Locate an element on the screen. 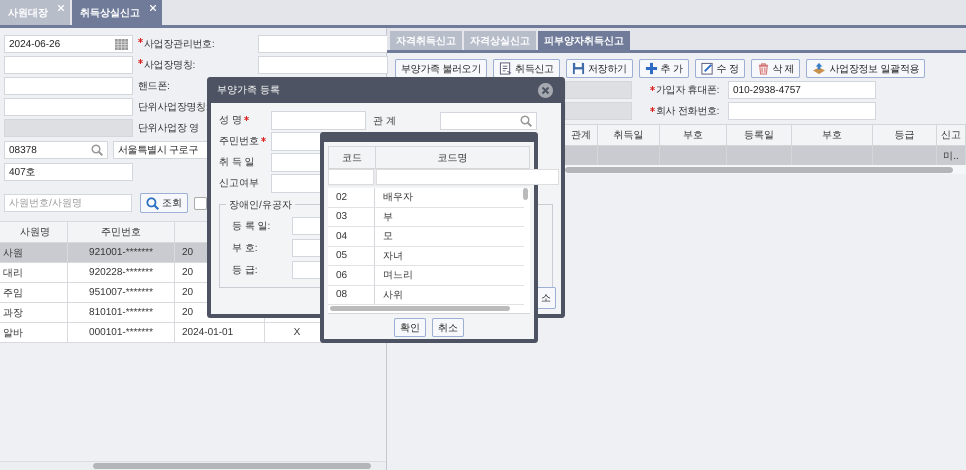 This screenshot has width=966, height=470. table-cell: 주임 is located at coordinates (34, 292).